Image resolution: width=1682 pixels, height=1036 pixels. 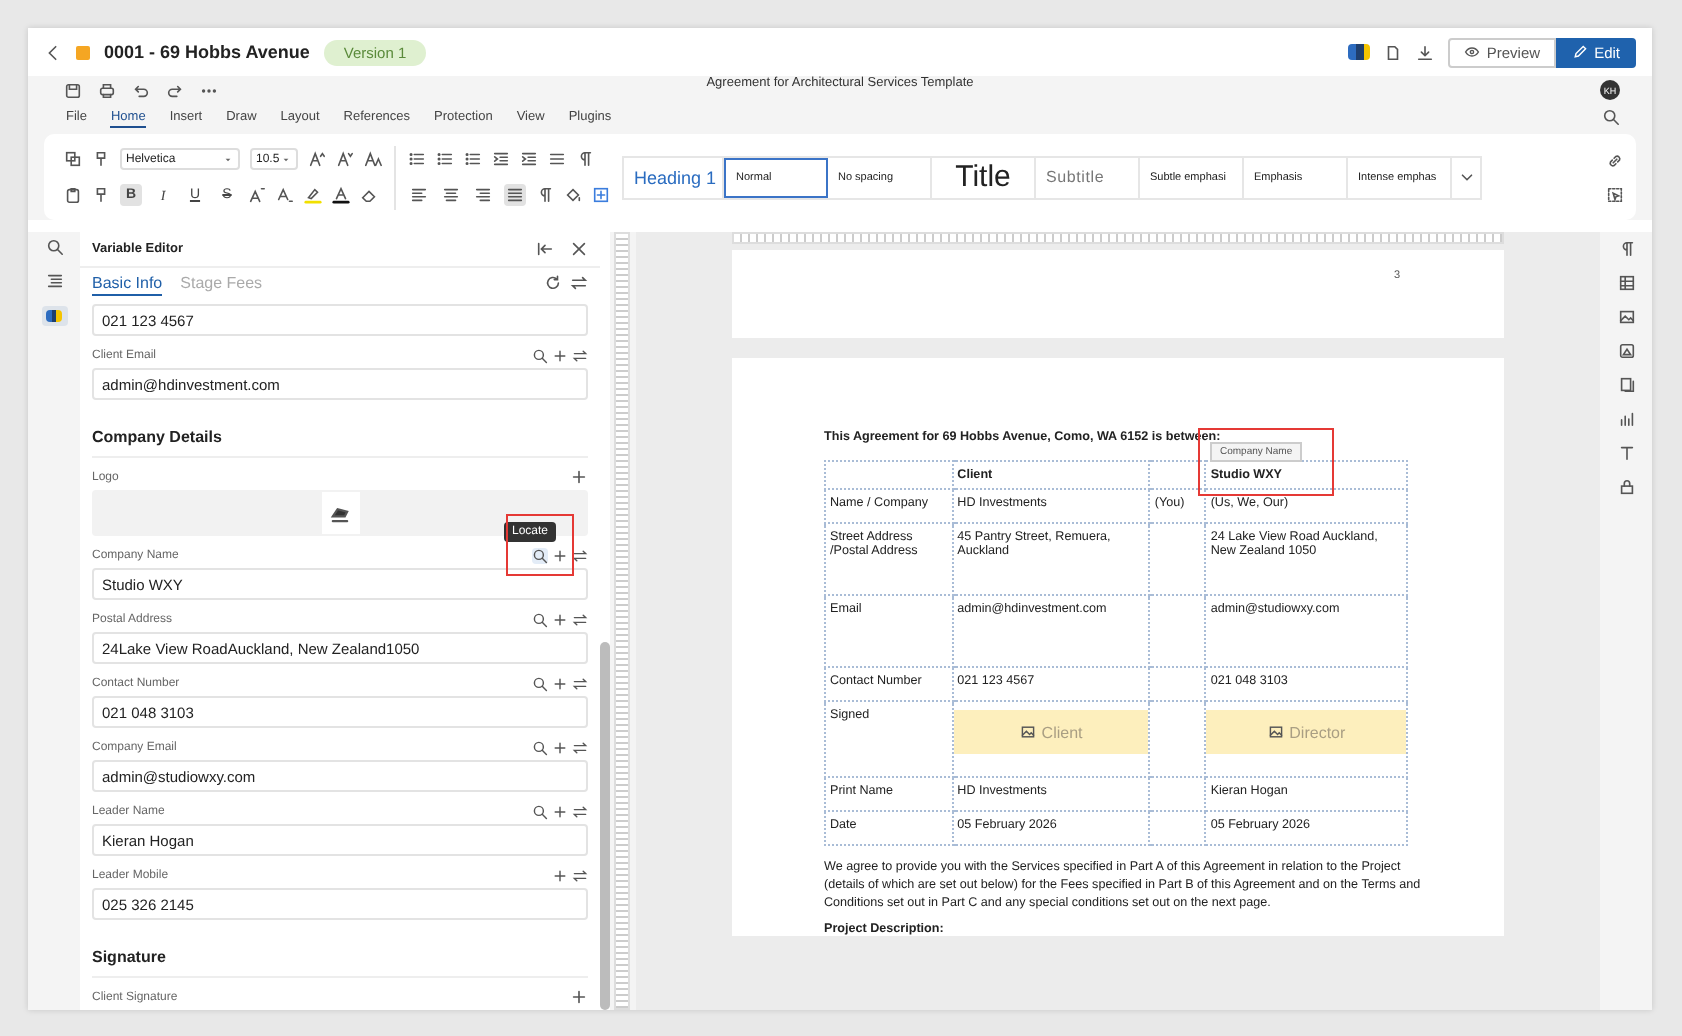 I want to click on text-icon, so click(x=1626, y=453).